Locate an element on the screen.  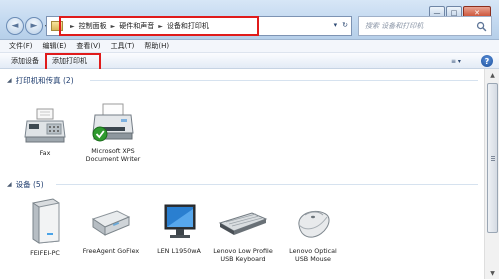
scrollbar-grip-icon is located at coordinates (493, 159).